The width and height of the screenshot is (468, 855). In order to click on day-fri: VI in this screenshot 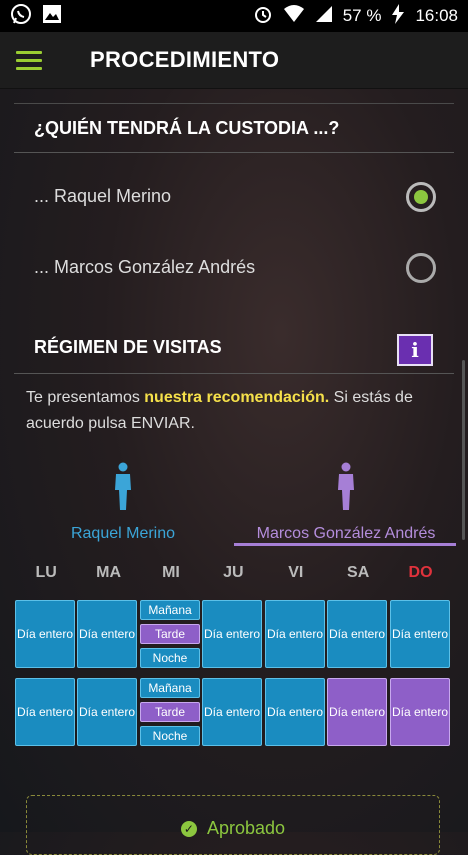, I will do `click(296, 572)`.